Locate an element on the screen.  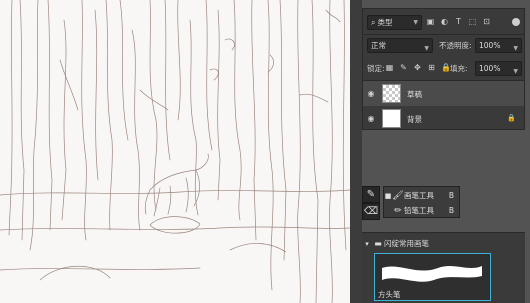
fill-field: 100% ▼ is located at coordinates (498, 68).